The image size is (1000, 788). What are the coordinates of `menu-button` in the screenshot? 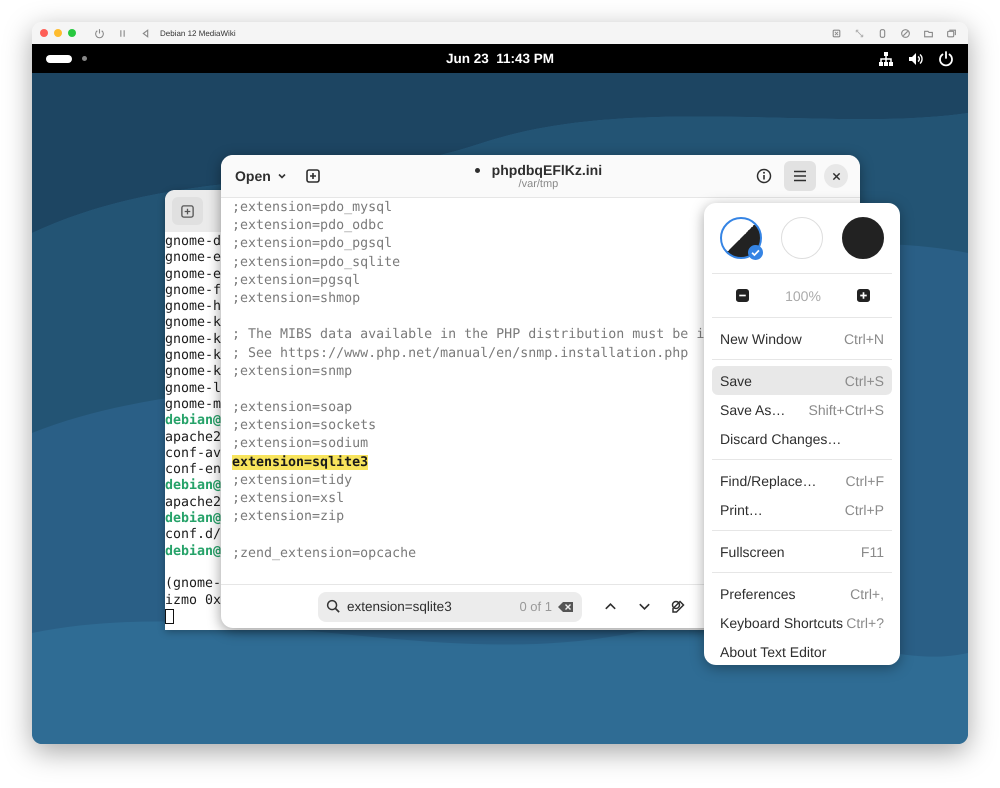 It's located at (800, 176).